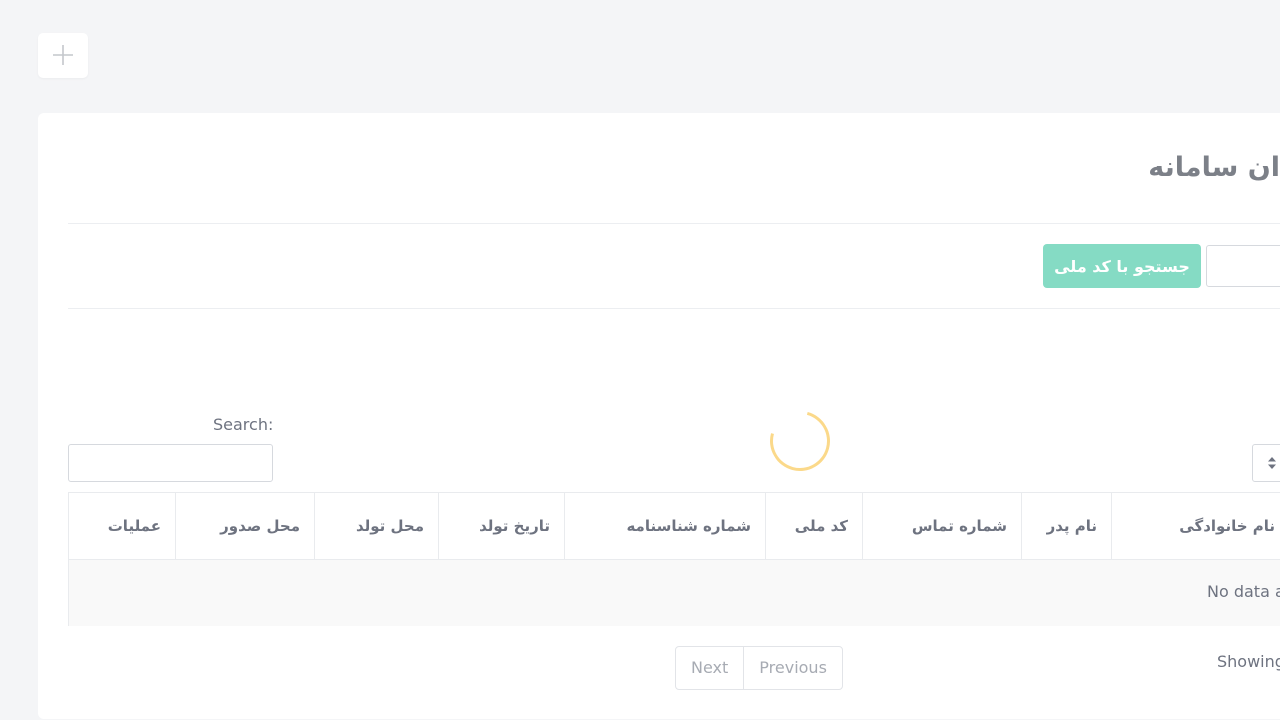  Describe the element at coordinates (243, 424) in the screenshot. I see `table-search-label: Search:` at that location.